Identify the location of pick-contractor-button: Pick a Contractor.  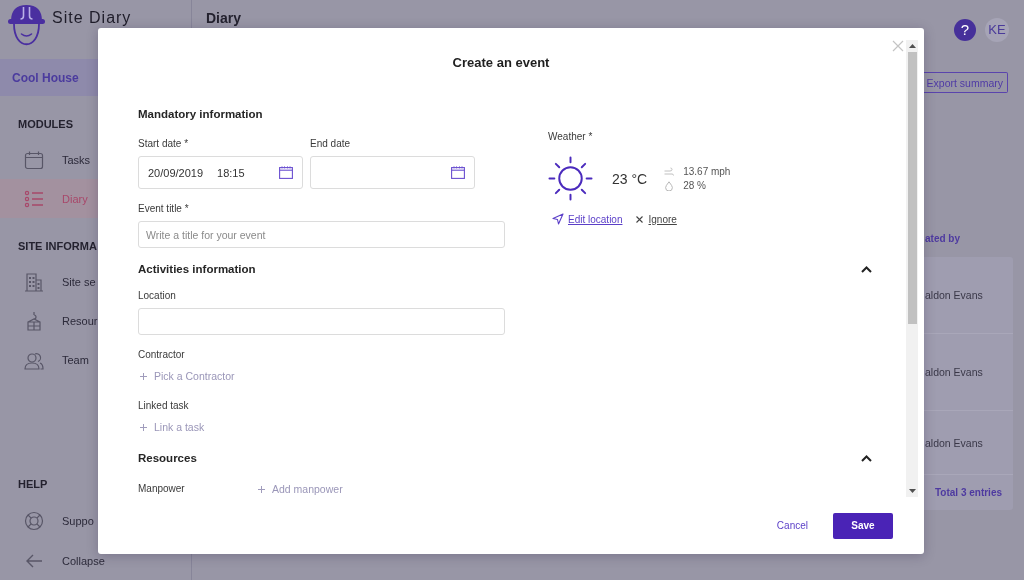
(186, 376).